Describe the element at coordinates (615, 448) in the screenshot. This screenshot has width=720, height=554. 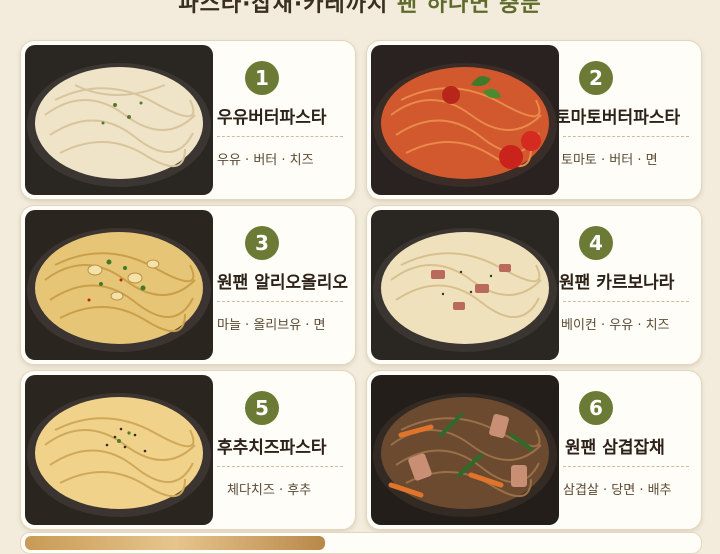
I see `recipe-title: 원팬 삼겹잡채` at that location.